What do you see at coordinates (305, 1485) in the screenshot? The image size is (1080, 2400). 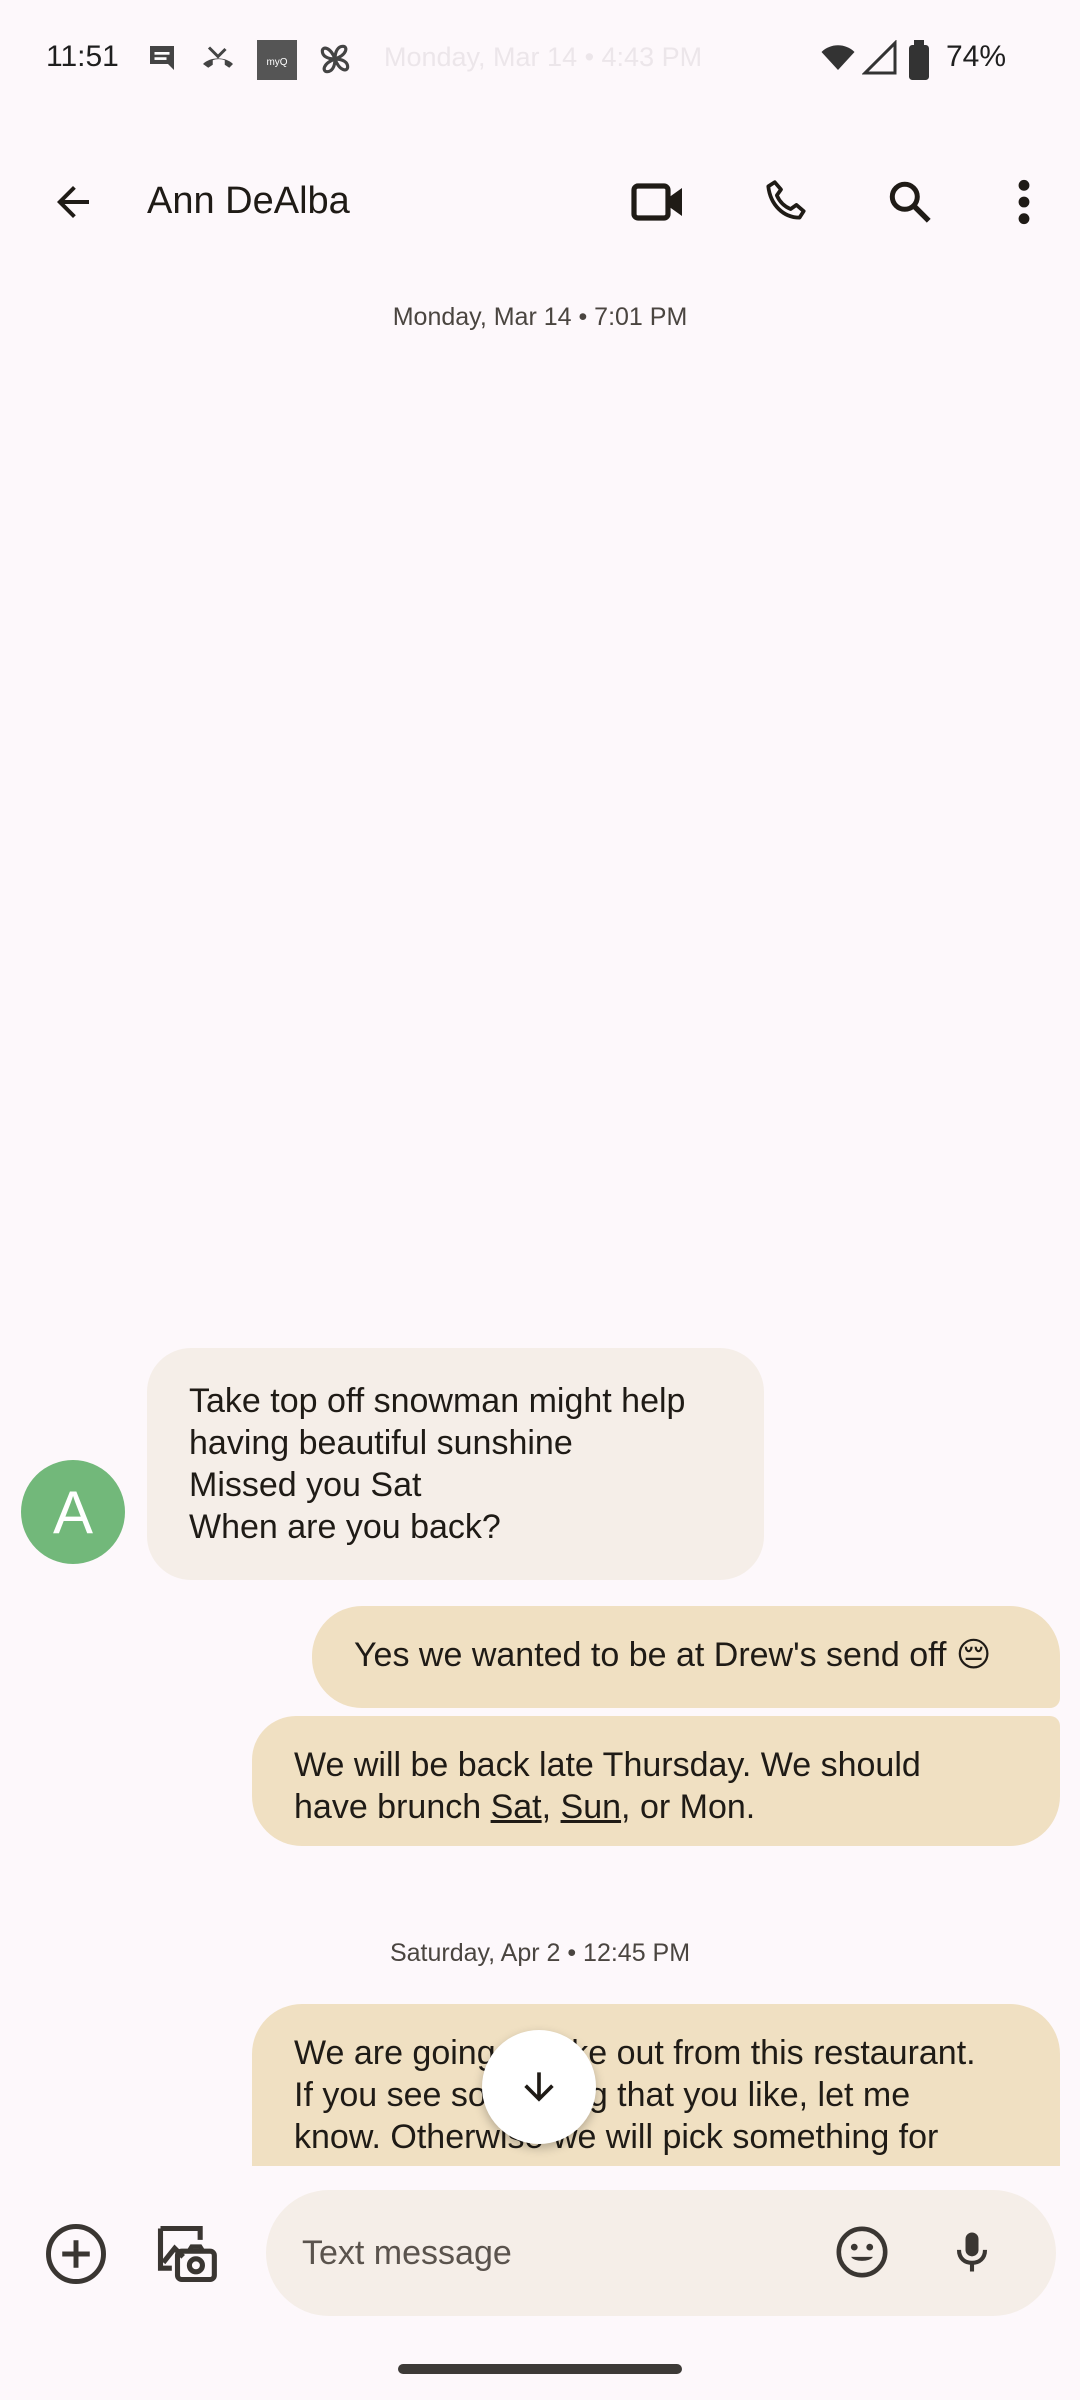 I see `message-line: Missed you Sat` at bounding box center [305, 1485].